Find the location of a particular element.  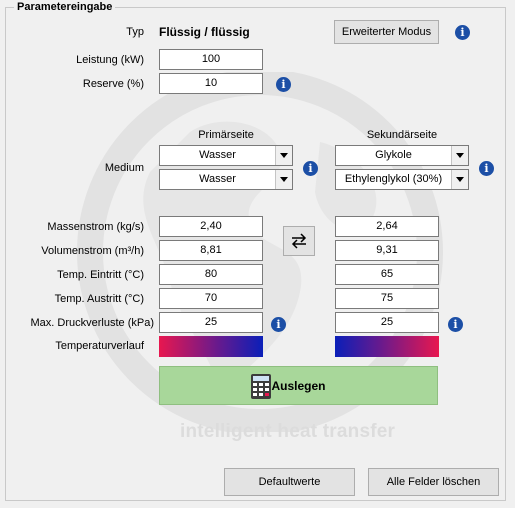

calculate-button-label: Auslegen is located at coordinates (298, 386).